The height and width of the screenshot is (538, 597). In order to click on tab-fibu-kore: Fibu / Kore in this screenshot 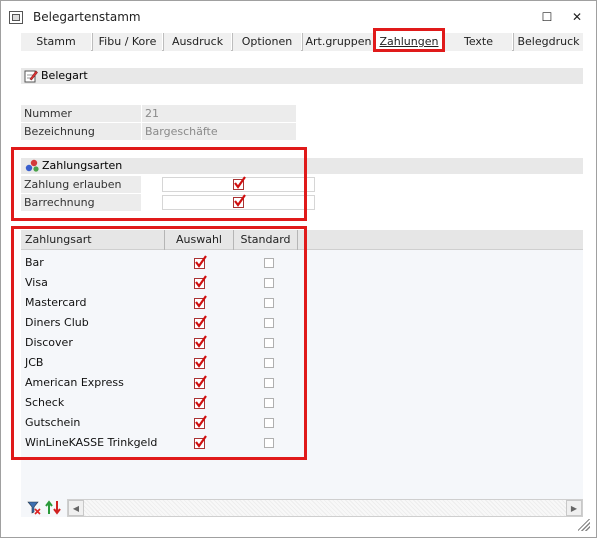, I will do `click(127, 42)`.